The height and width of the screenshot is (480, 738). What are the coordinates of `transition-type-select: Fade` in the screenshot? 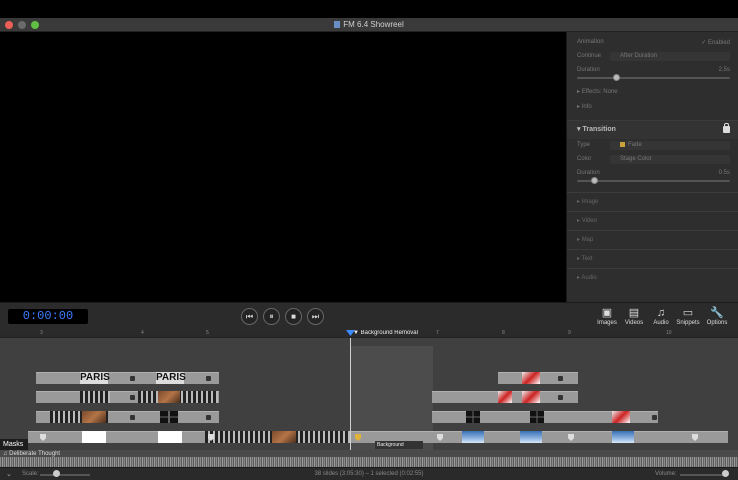 It's located at (670, 145).